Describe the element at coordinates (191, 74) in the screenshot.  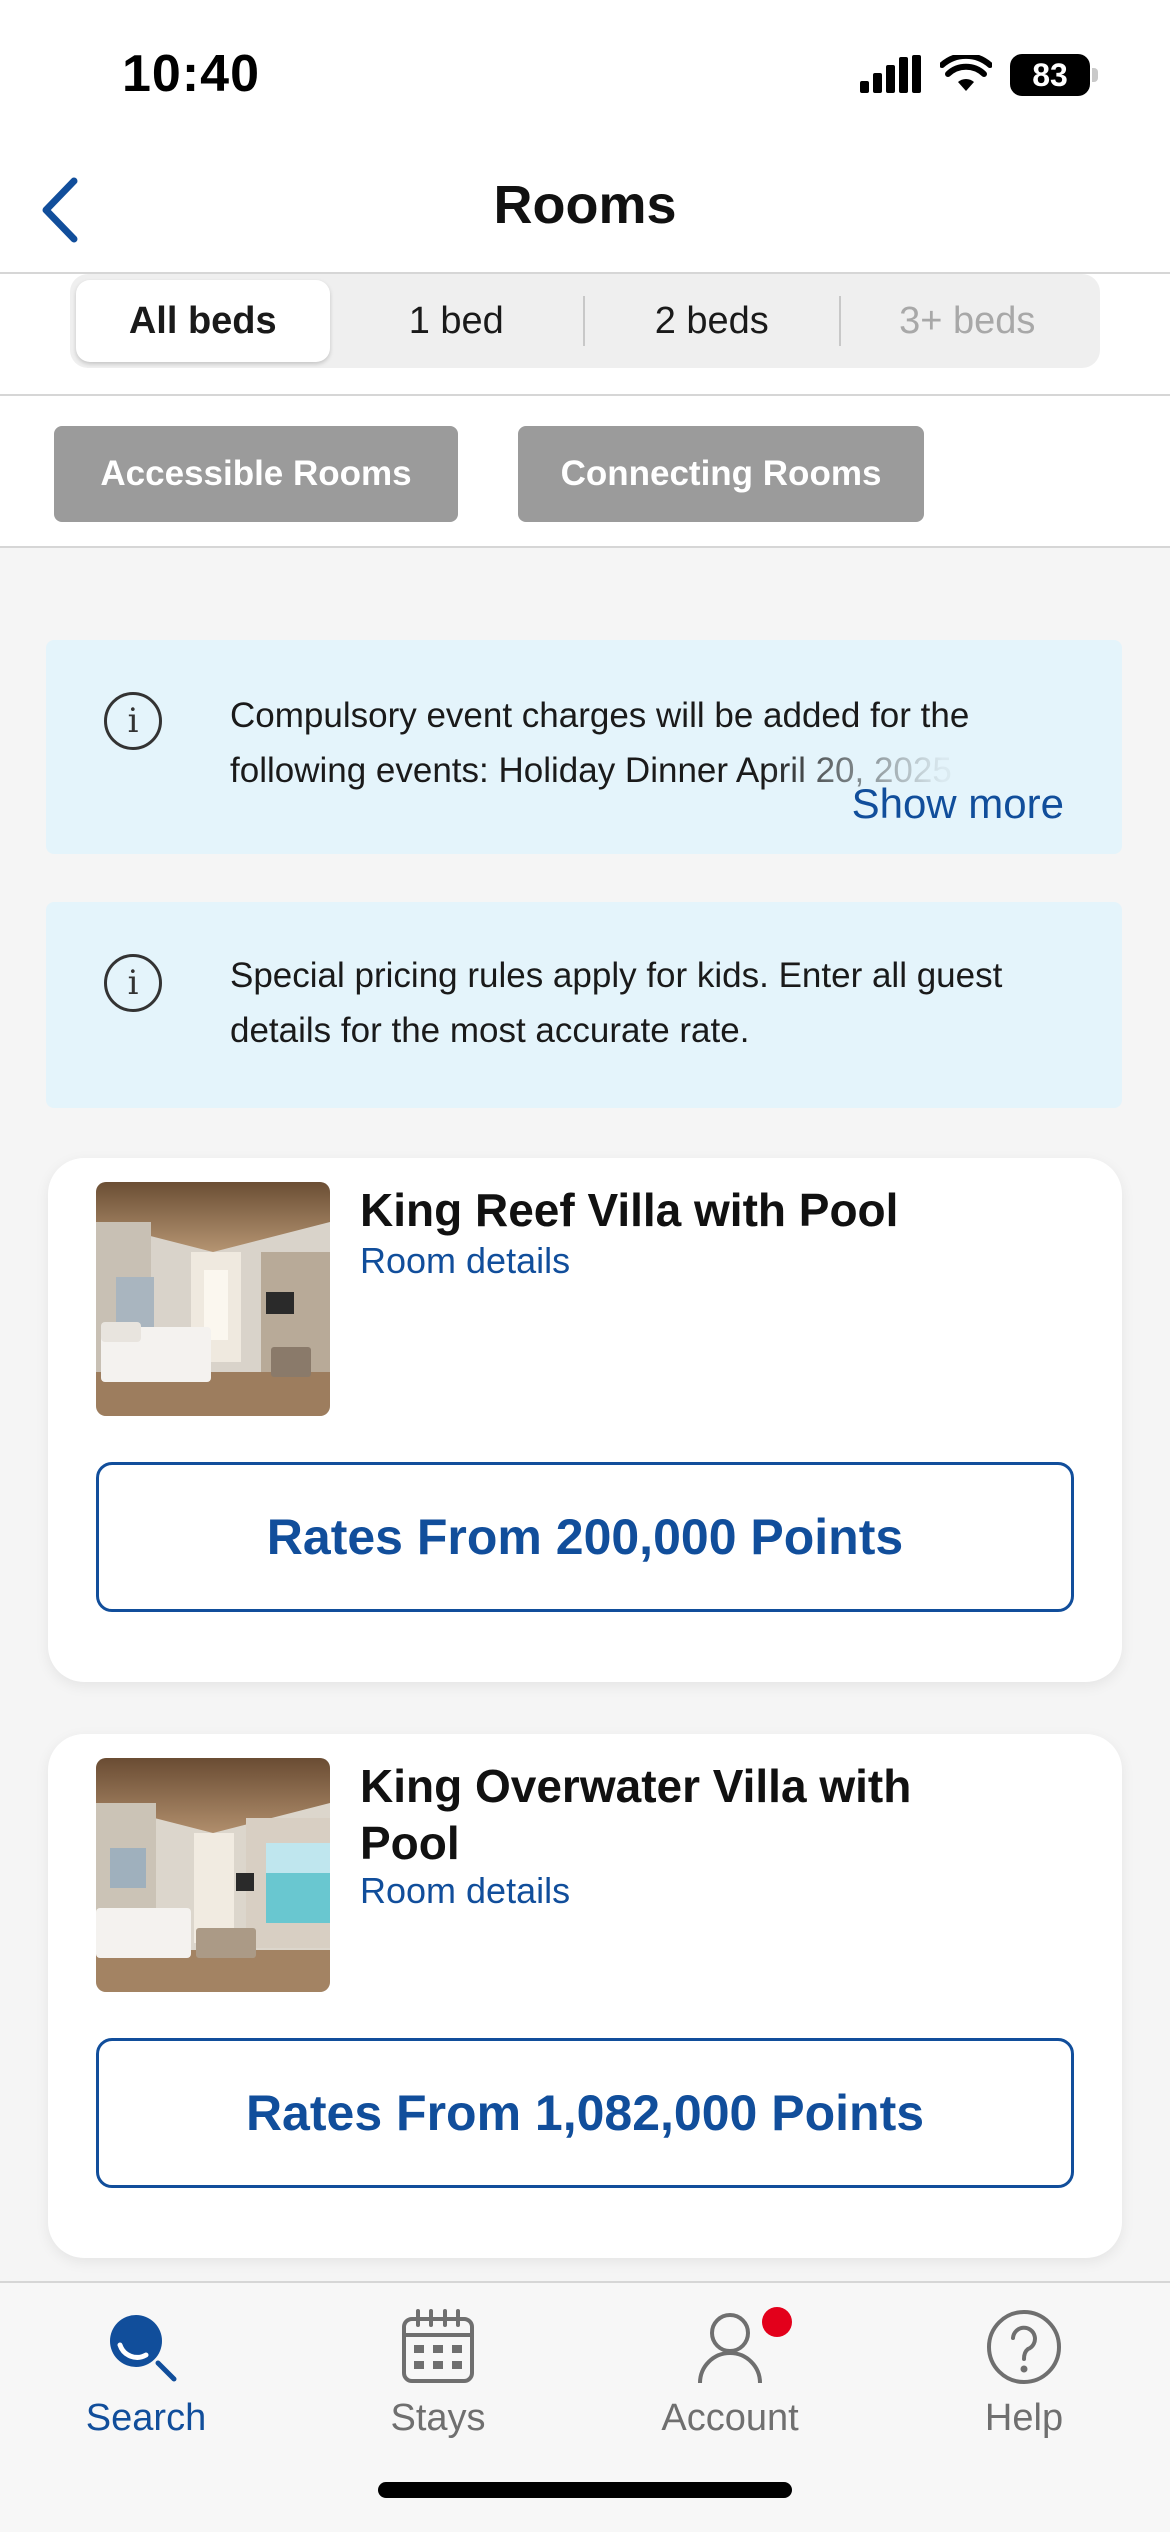
I see `status-time: 10:40` at that location.